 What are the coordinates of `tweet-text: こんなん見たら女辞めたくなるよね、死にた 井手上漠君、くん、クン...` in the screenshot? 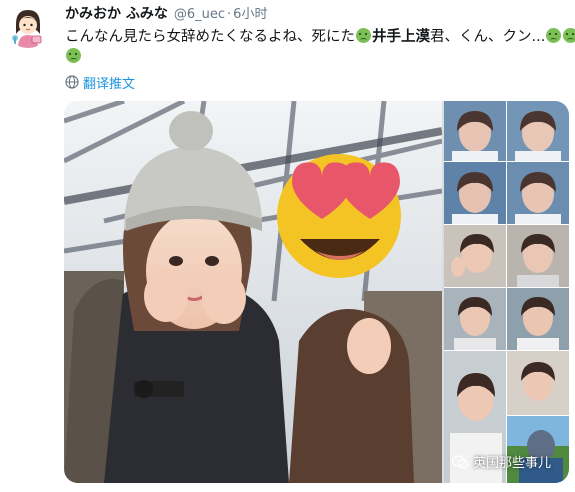 It's located at (320, 47).